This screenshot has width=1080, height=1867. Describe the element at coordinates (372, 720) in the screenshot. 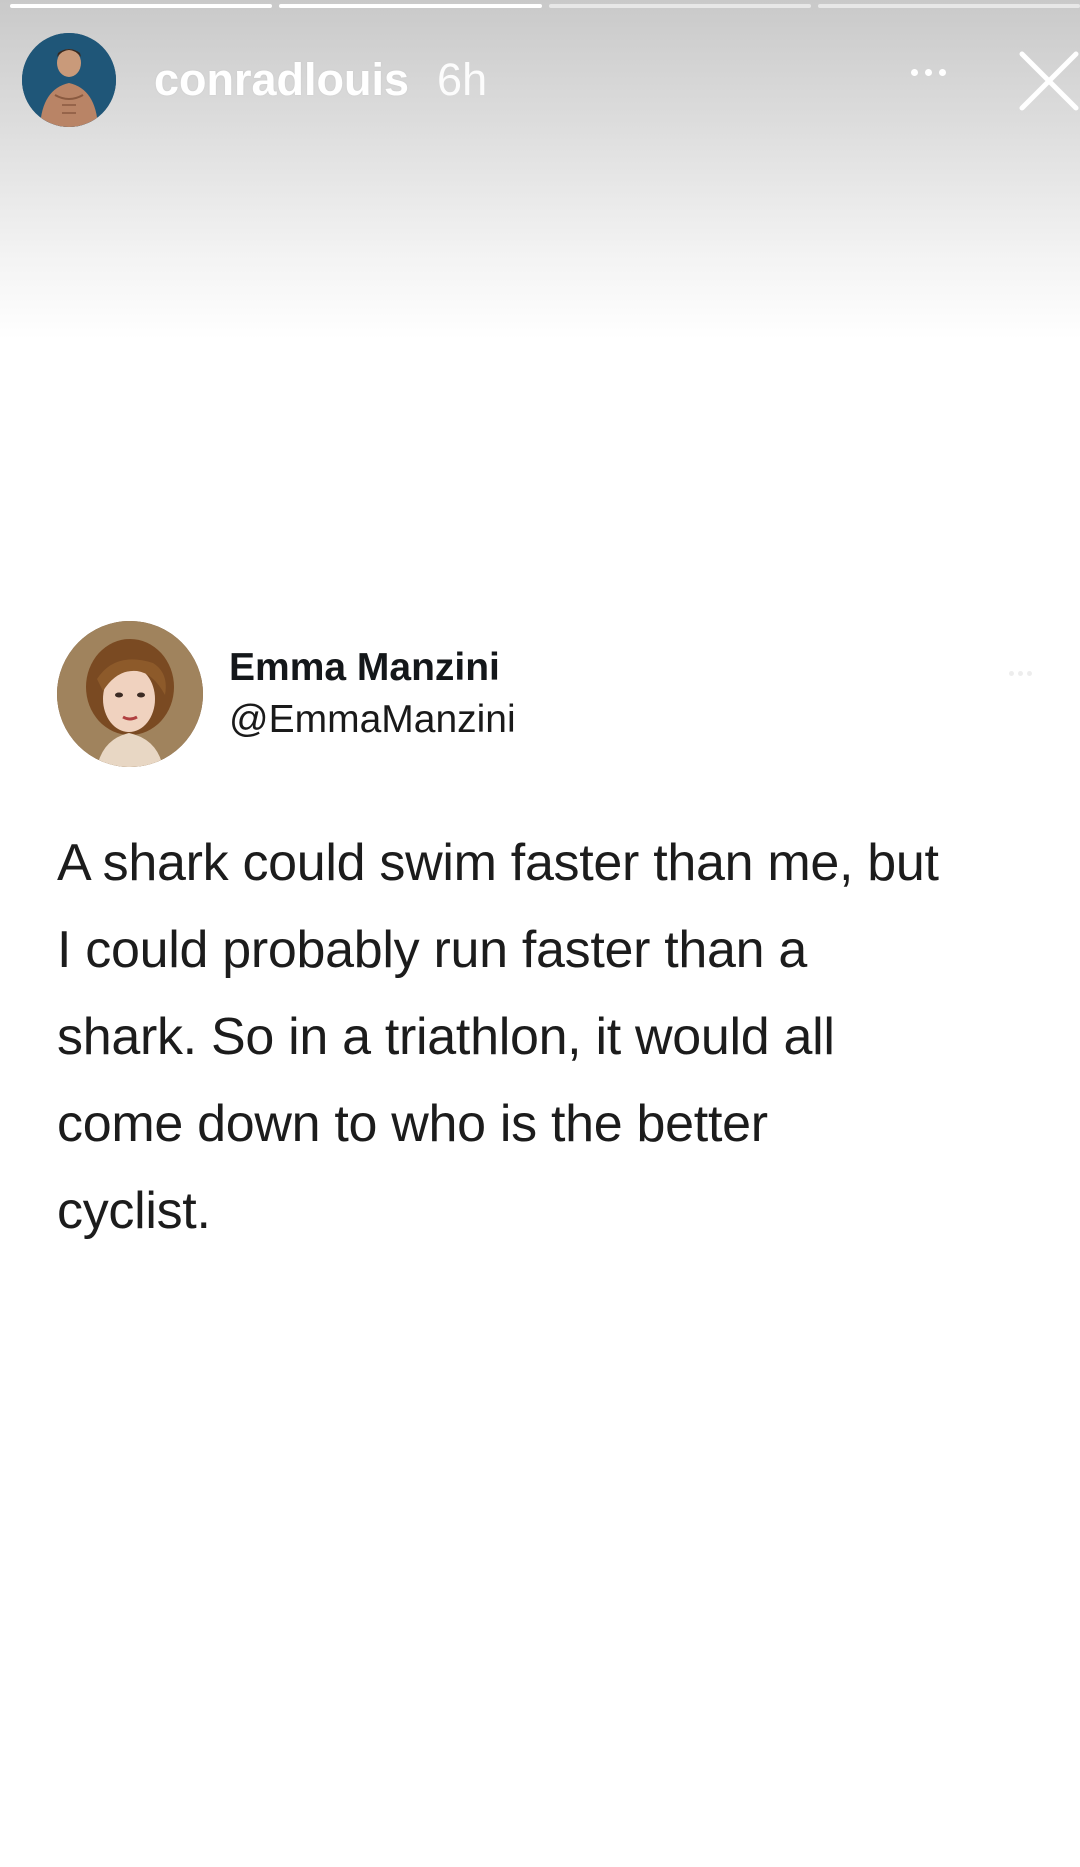

I see `tweet-author-handle: @EmmaManzini` at that location.